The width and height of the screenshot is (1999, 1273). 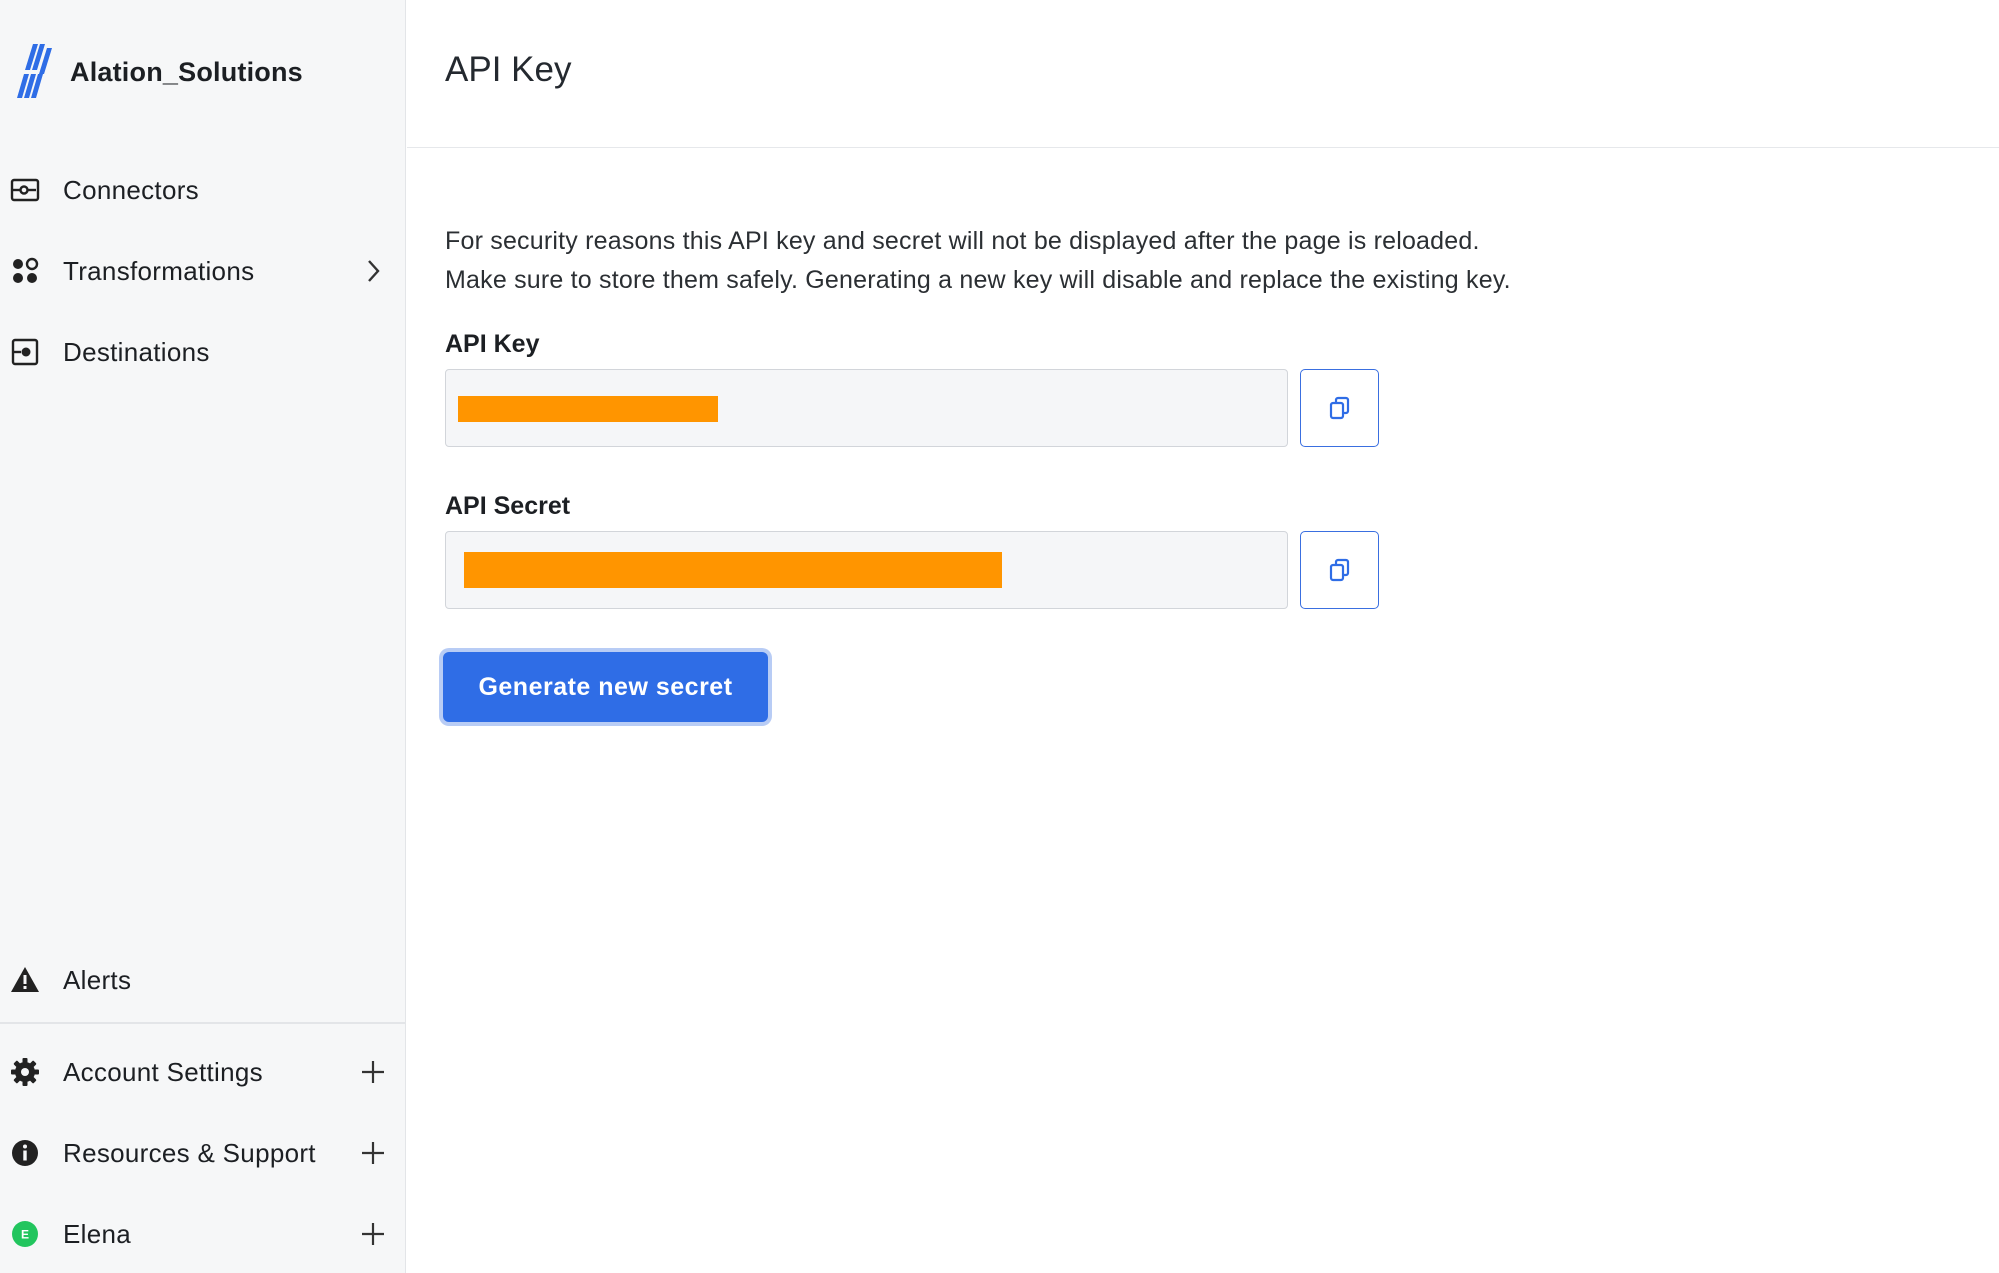 What do you see at coordinates (97, 1233) in the screenshot?
I see `sidebar-item-label: Elena` at bounding box center [97, 1233].